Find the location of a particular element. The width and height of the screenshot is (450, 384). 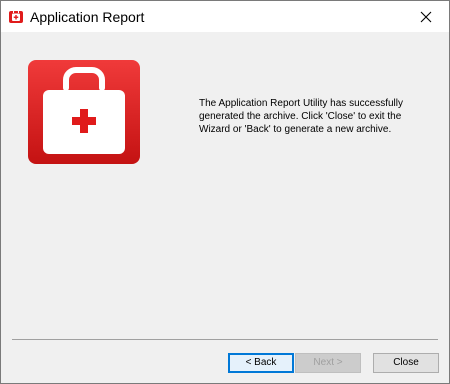

first-aid-kit-icon is located at coordinates (16, 16).